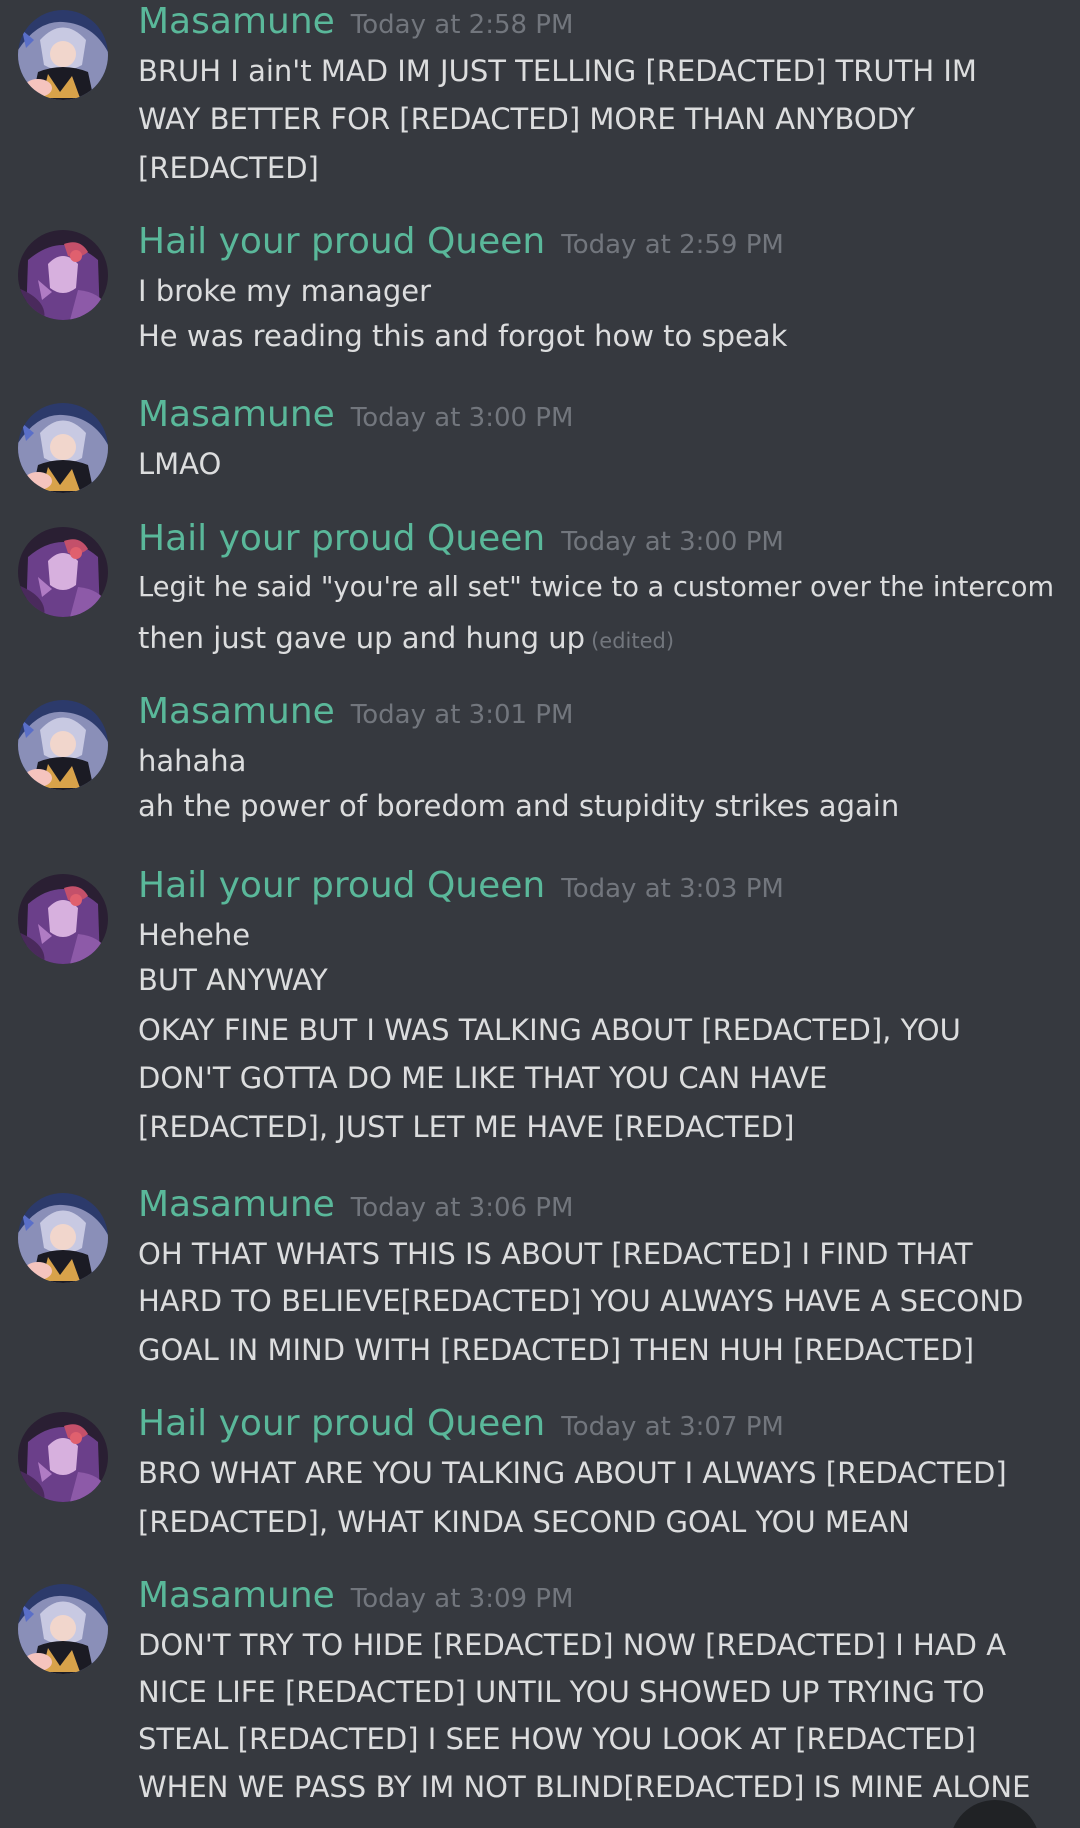 The image size is (1080, 1828). I want to click on message-header: Hail your proud Queen Today at 3:00 PM, so click(461, 539).